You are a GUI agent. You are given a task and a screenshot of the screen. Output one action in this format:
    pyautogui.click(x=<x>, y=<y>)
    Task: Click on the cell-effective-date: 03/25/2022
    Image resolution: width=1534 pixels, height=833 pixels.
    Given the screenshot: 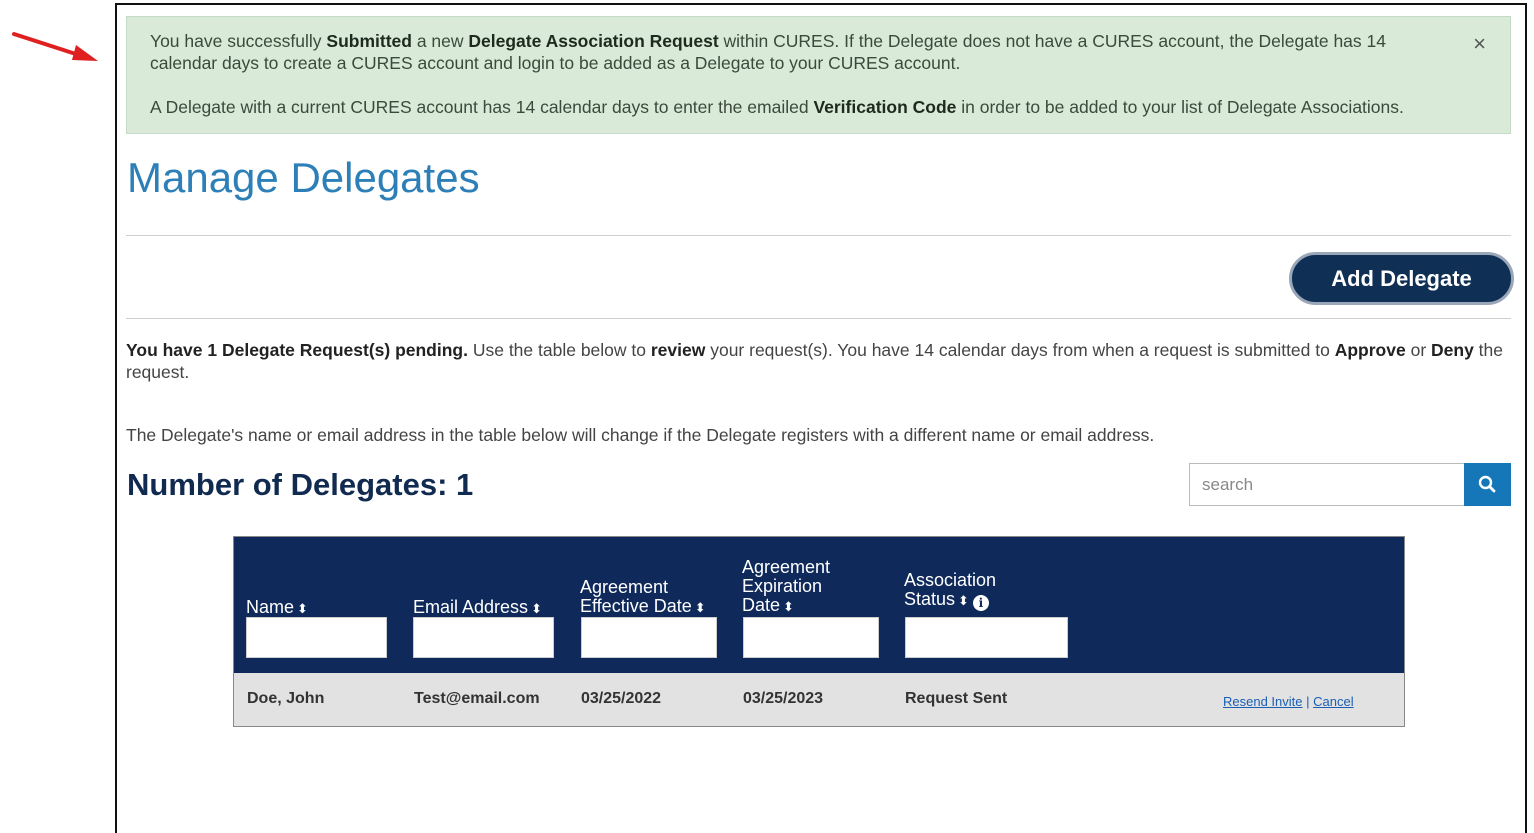 What is the action you would take?
    pyautogui.click(x=621, y=698)
    